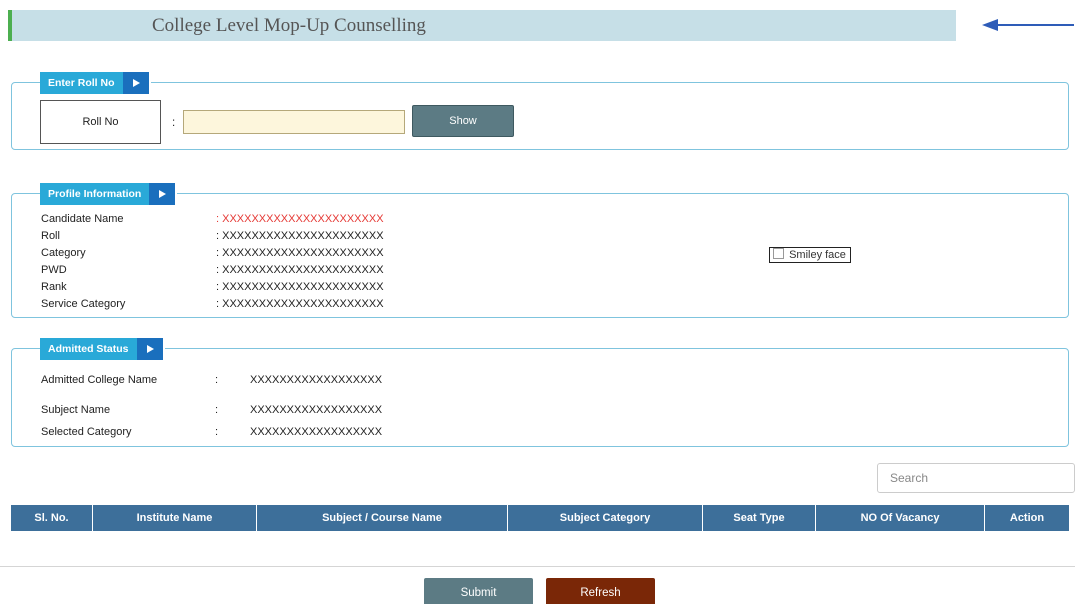 The image size is (1075, 604). I want to click on admitted-row-subject: Subject Name : XXXXXXXXXXXXXXXXXX, so click(291, 412).